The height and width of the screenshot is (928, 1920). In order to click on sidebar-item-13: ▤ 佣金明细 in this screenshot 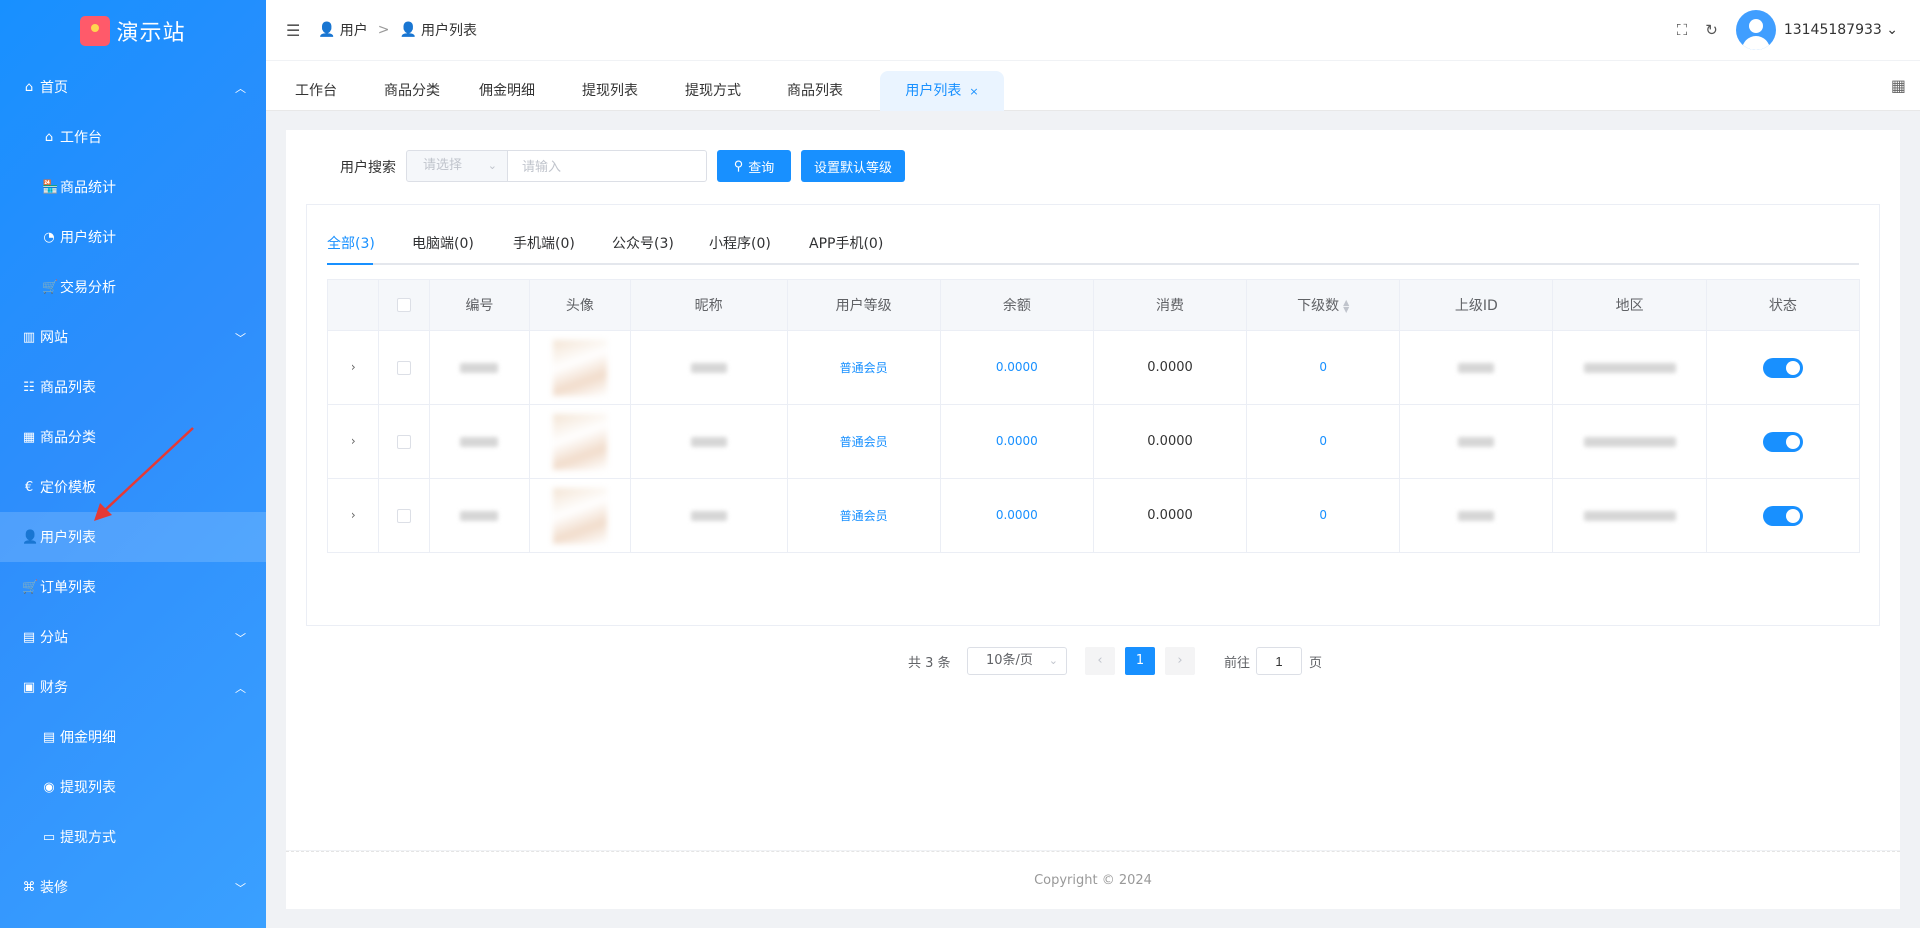, I will do `click(133, 737)`.